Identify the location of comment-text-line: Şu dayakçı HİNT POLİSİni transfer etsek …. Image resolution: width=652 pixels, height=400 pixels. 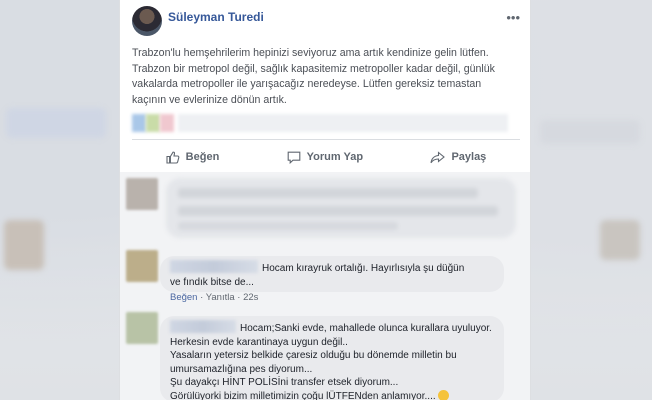
(284, 382).